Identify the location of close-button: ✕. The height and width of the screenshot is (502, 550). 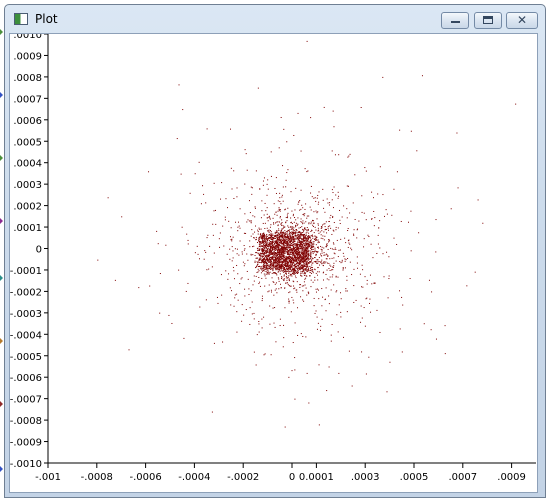
(522, 20).